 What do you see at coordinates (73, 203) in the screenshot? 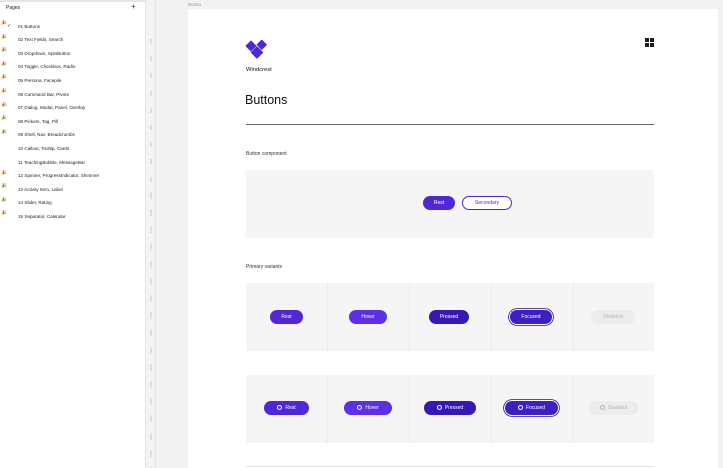
I see `sidebar-page-item: 14 Slider, Rating 🎉` at bounding box center [73, 203].